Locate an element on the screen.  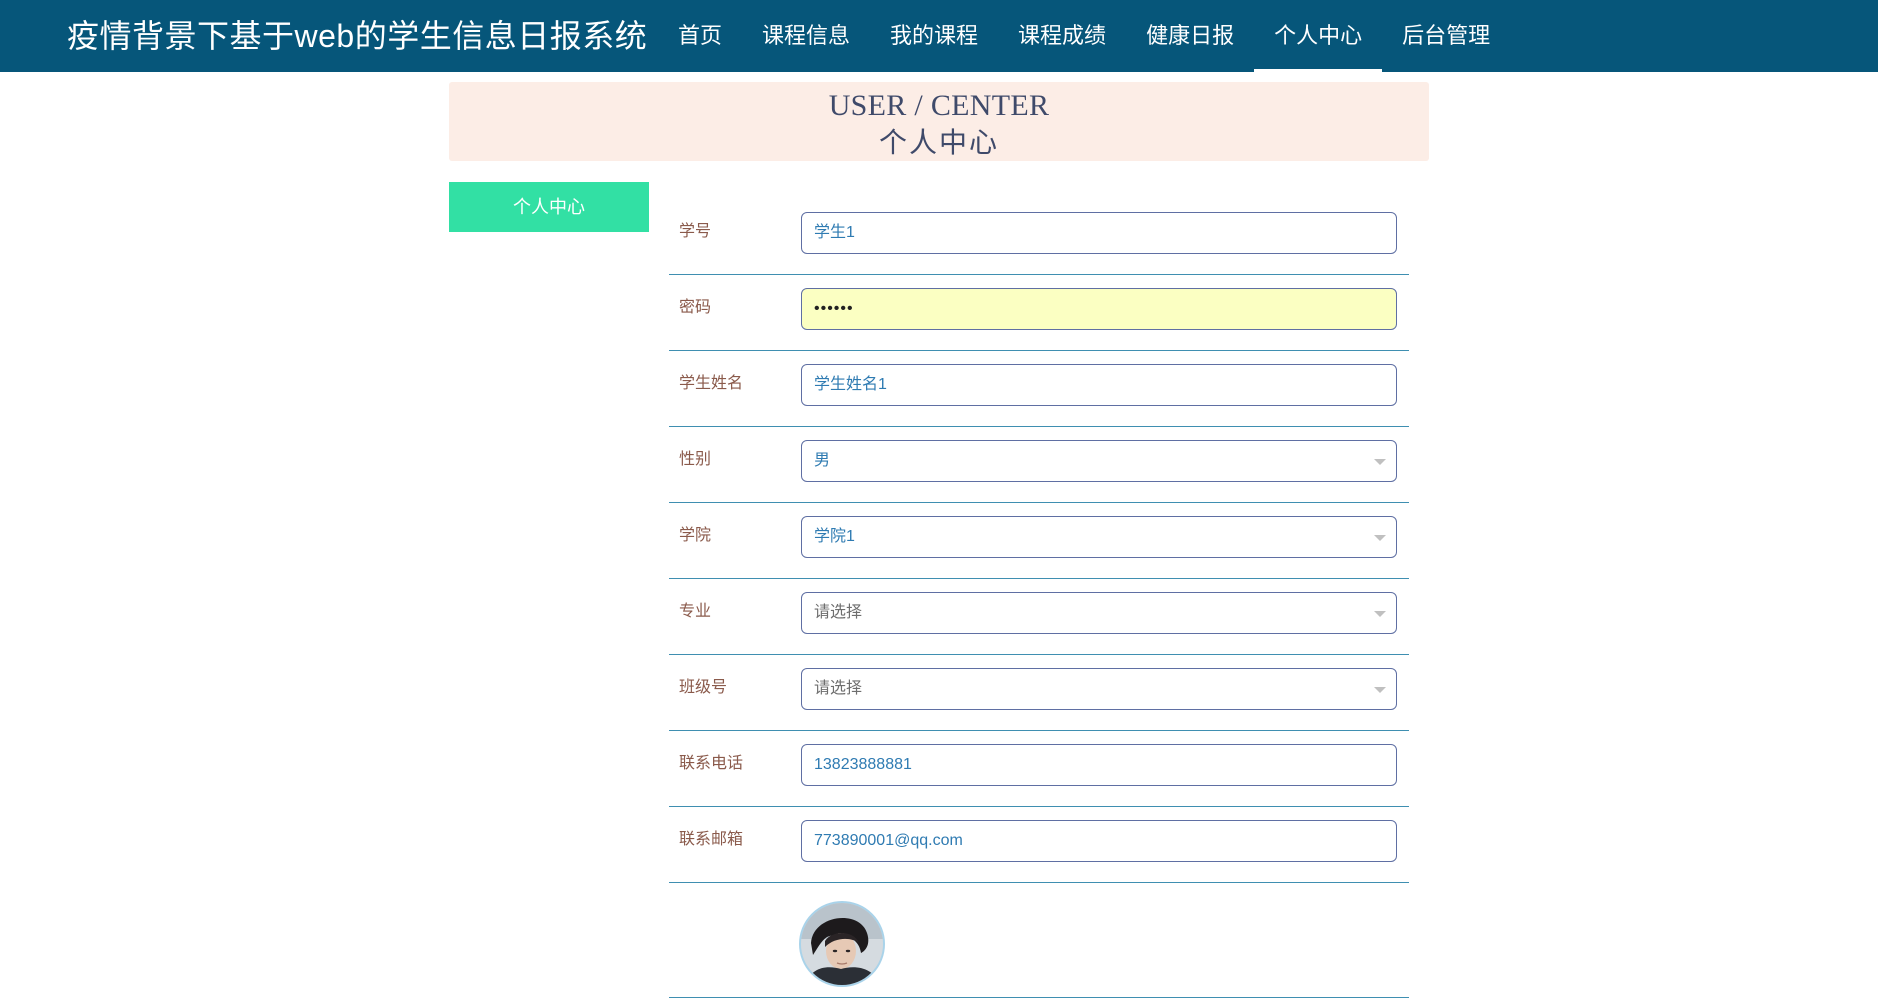
student-name-label: 学生姓名 is located at coordinates (711, 383).